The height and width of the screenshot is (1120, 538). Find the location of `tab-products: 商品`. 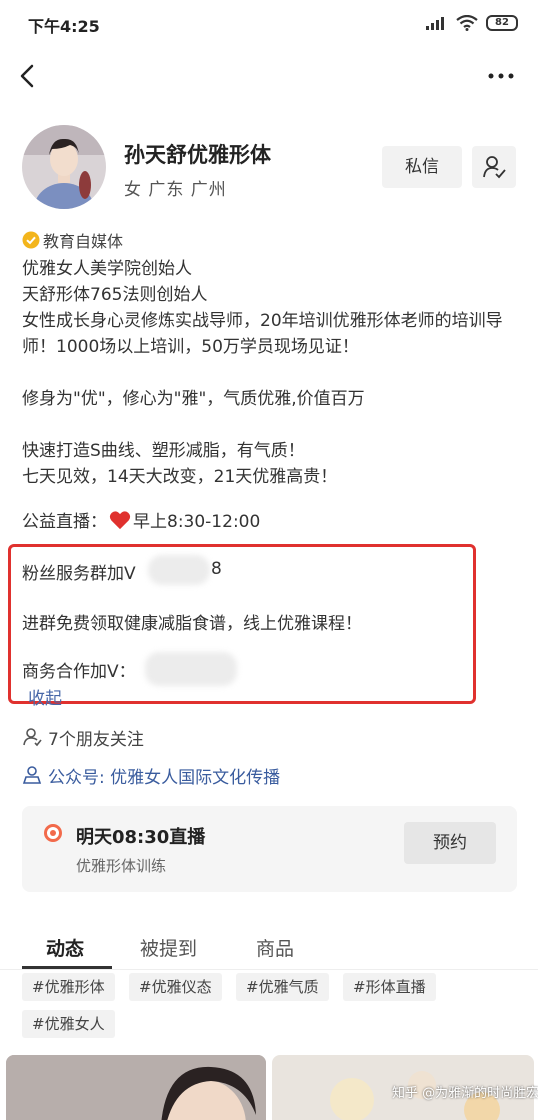

tab-products: 商品 is located at coordinates (275, 947).